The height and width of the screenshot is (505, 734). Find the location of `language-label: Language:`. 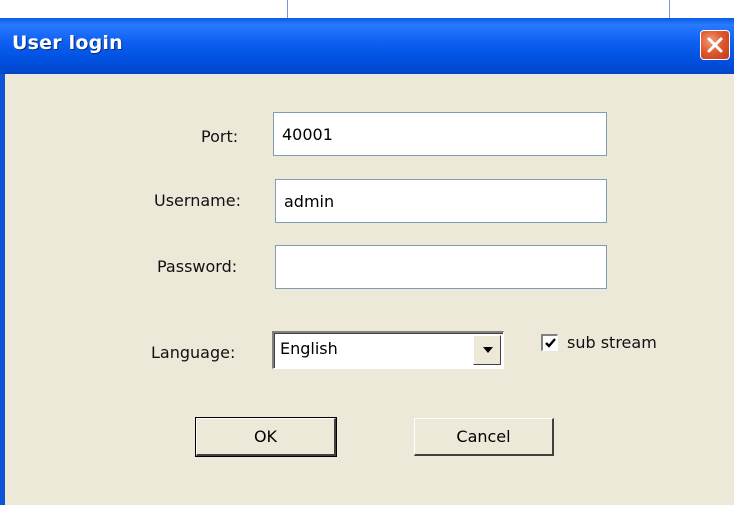

language-label: Language: is located at coordinates (193, 352).